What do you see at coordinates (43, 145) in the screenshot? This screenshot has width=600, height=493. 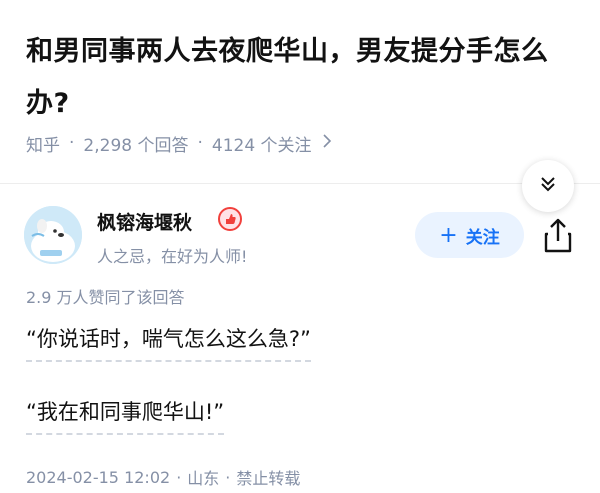 I see `source-label: 知乎` at bounding box center [43, 145].